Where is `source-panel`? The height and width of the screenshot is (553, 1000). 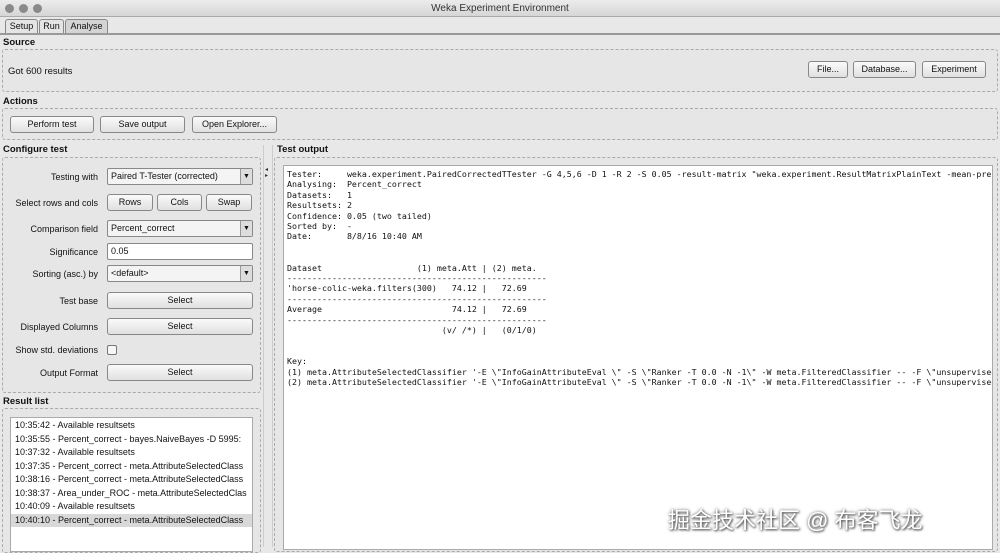
source-panel is located at coordinates (500, 70).